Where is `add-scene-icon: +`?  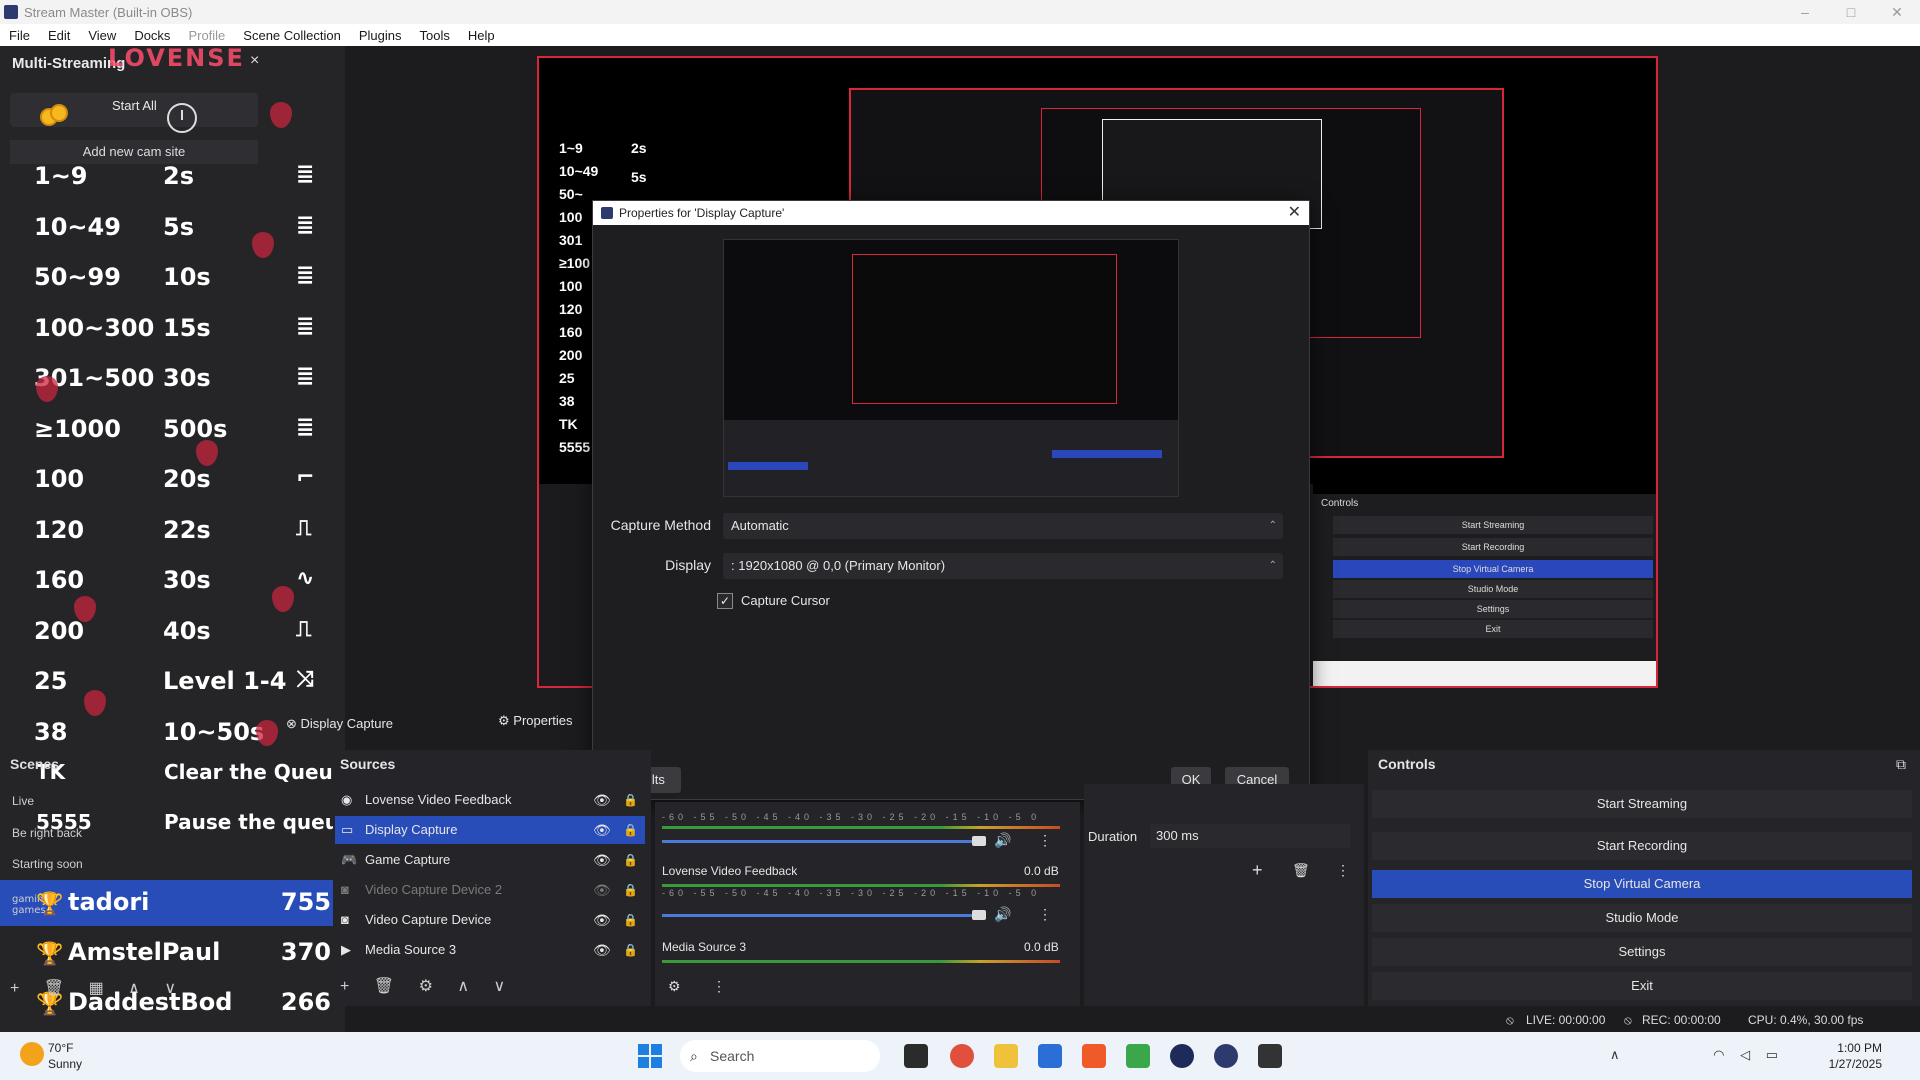 add-scene-icon: + is located at coordinates (14, 988).